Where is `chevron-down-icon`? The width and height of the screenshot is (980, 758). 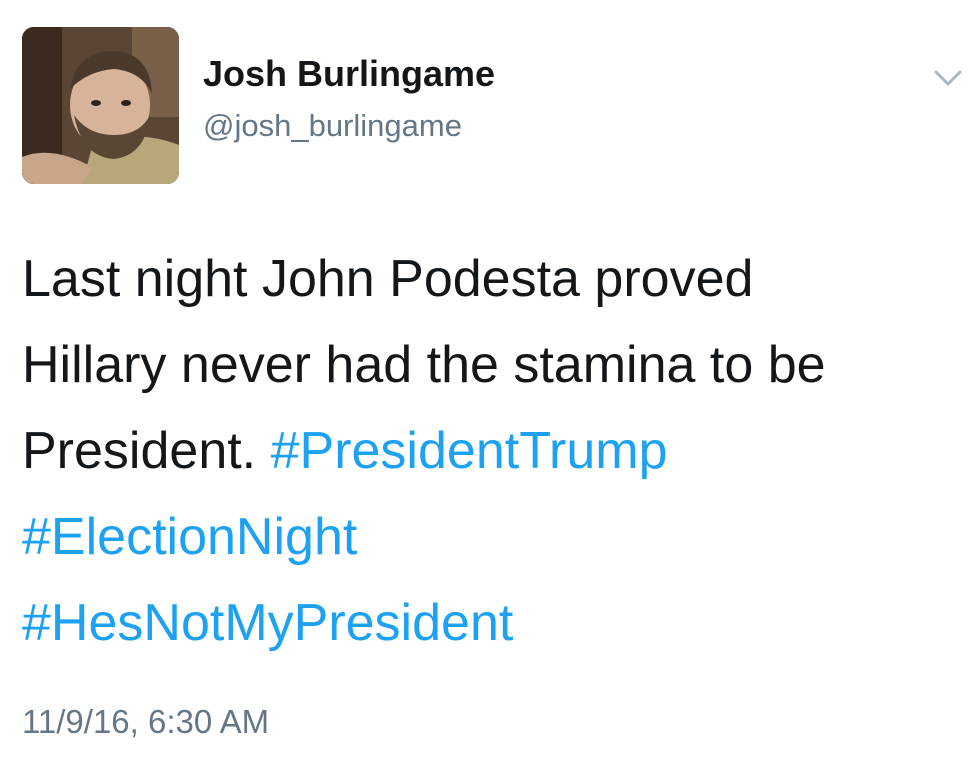
chevron-down-icon is located at coordinates (948, 78).